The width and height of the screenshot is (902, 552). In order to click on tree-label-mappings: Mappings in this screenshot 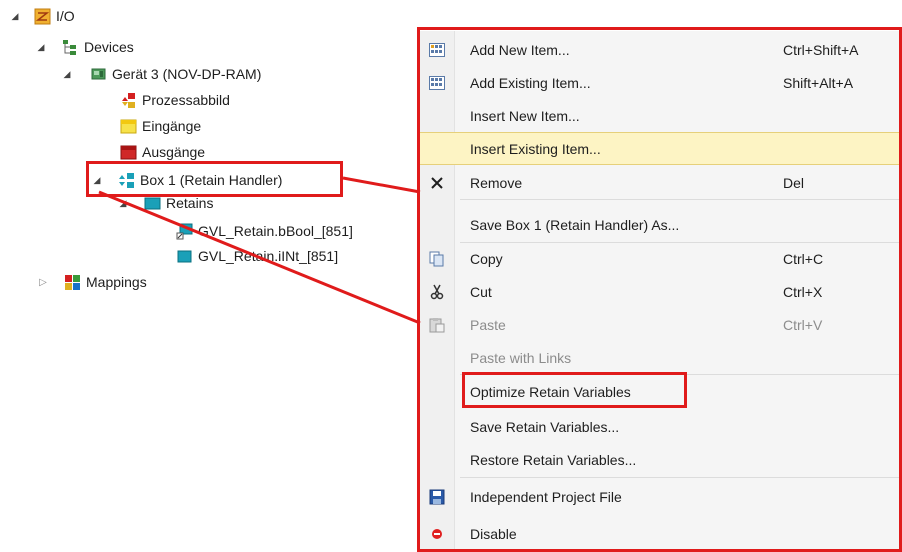, I will do `click(116, 282)`.